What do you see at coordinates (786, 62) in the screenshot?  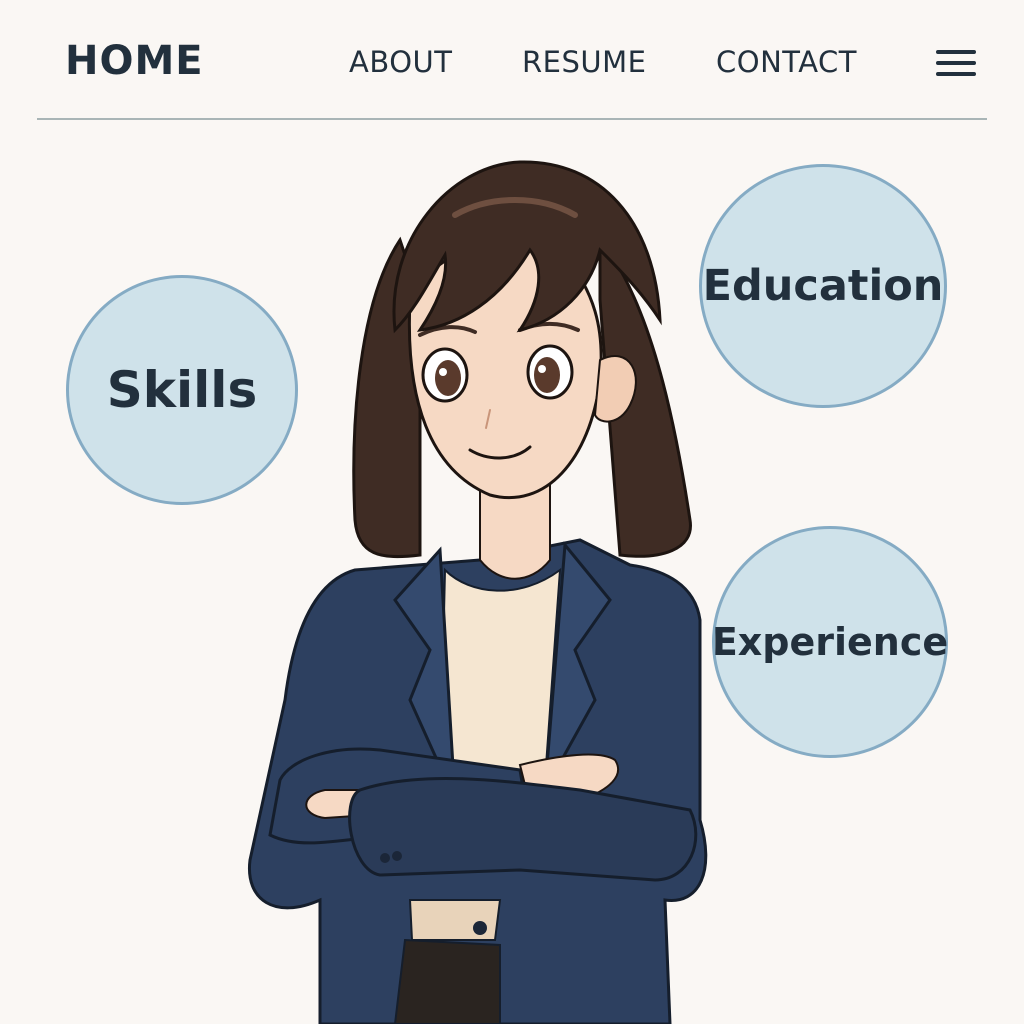 I see `nav-contact-link: CONTACT` at bounding box center [786, 62].